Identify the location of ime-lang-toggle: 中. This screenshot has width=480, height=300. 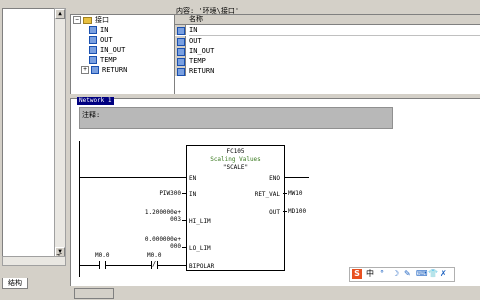
(370, 274).